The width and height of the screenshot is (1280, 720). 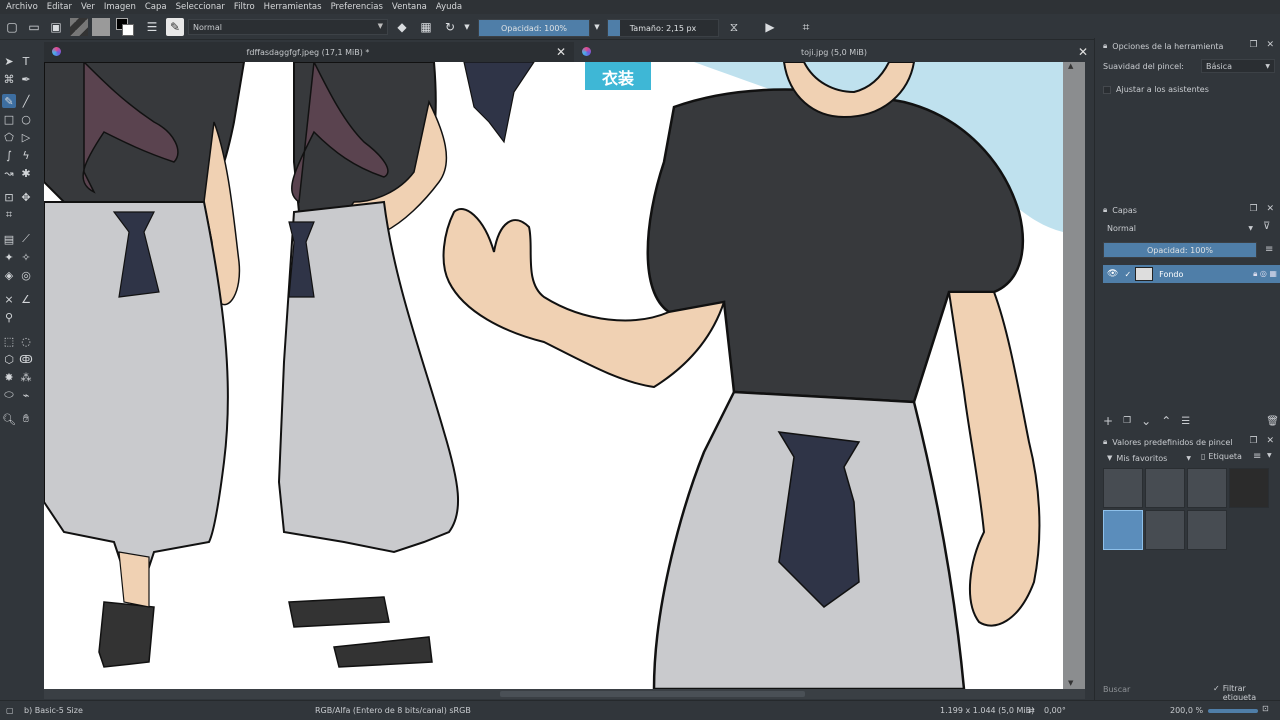 What do you see at coordinates (308, 52) in the screenshot?
I see `tab-document-1: fdffasdaggfgf.jpeg (17,1 MiB) * ✕` at bounding box center [308, 52].